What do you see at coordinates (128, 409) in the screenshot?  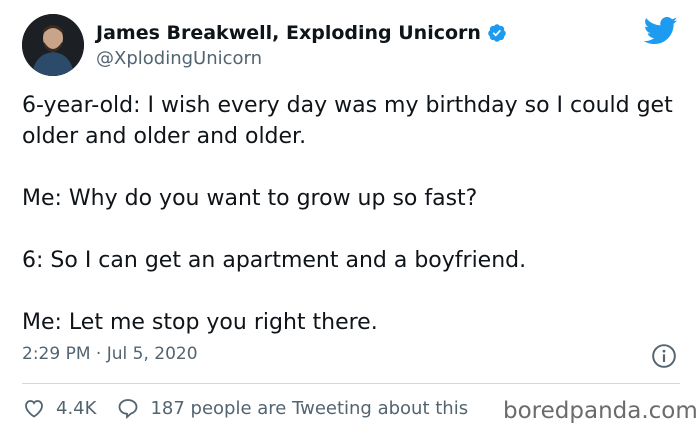 I see `comment-bubble-icon` at bounding box center [128, 409].